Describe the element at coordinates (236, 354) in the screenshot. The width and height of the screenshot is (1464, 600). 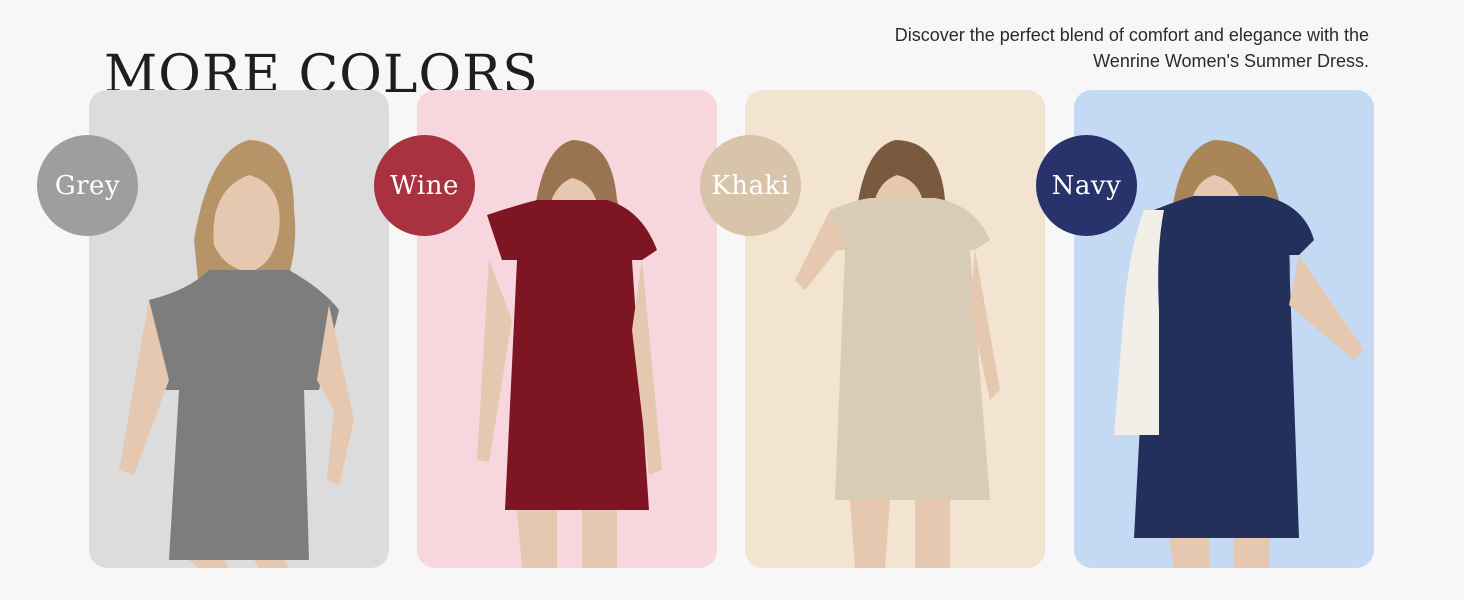
I see `model-photo-grey` at that location.